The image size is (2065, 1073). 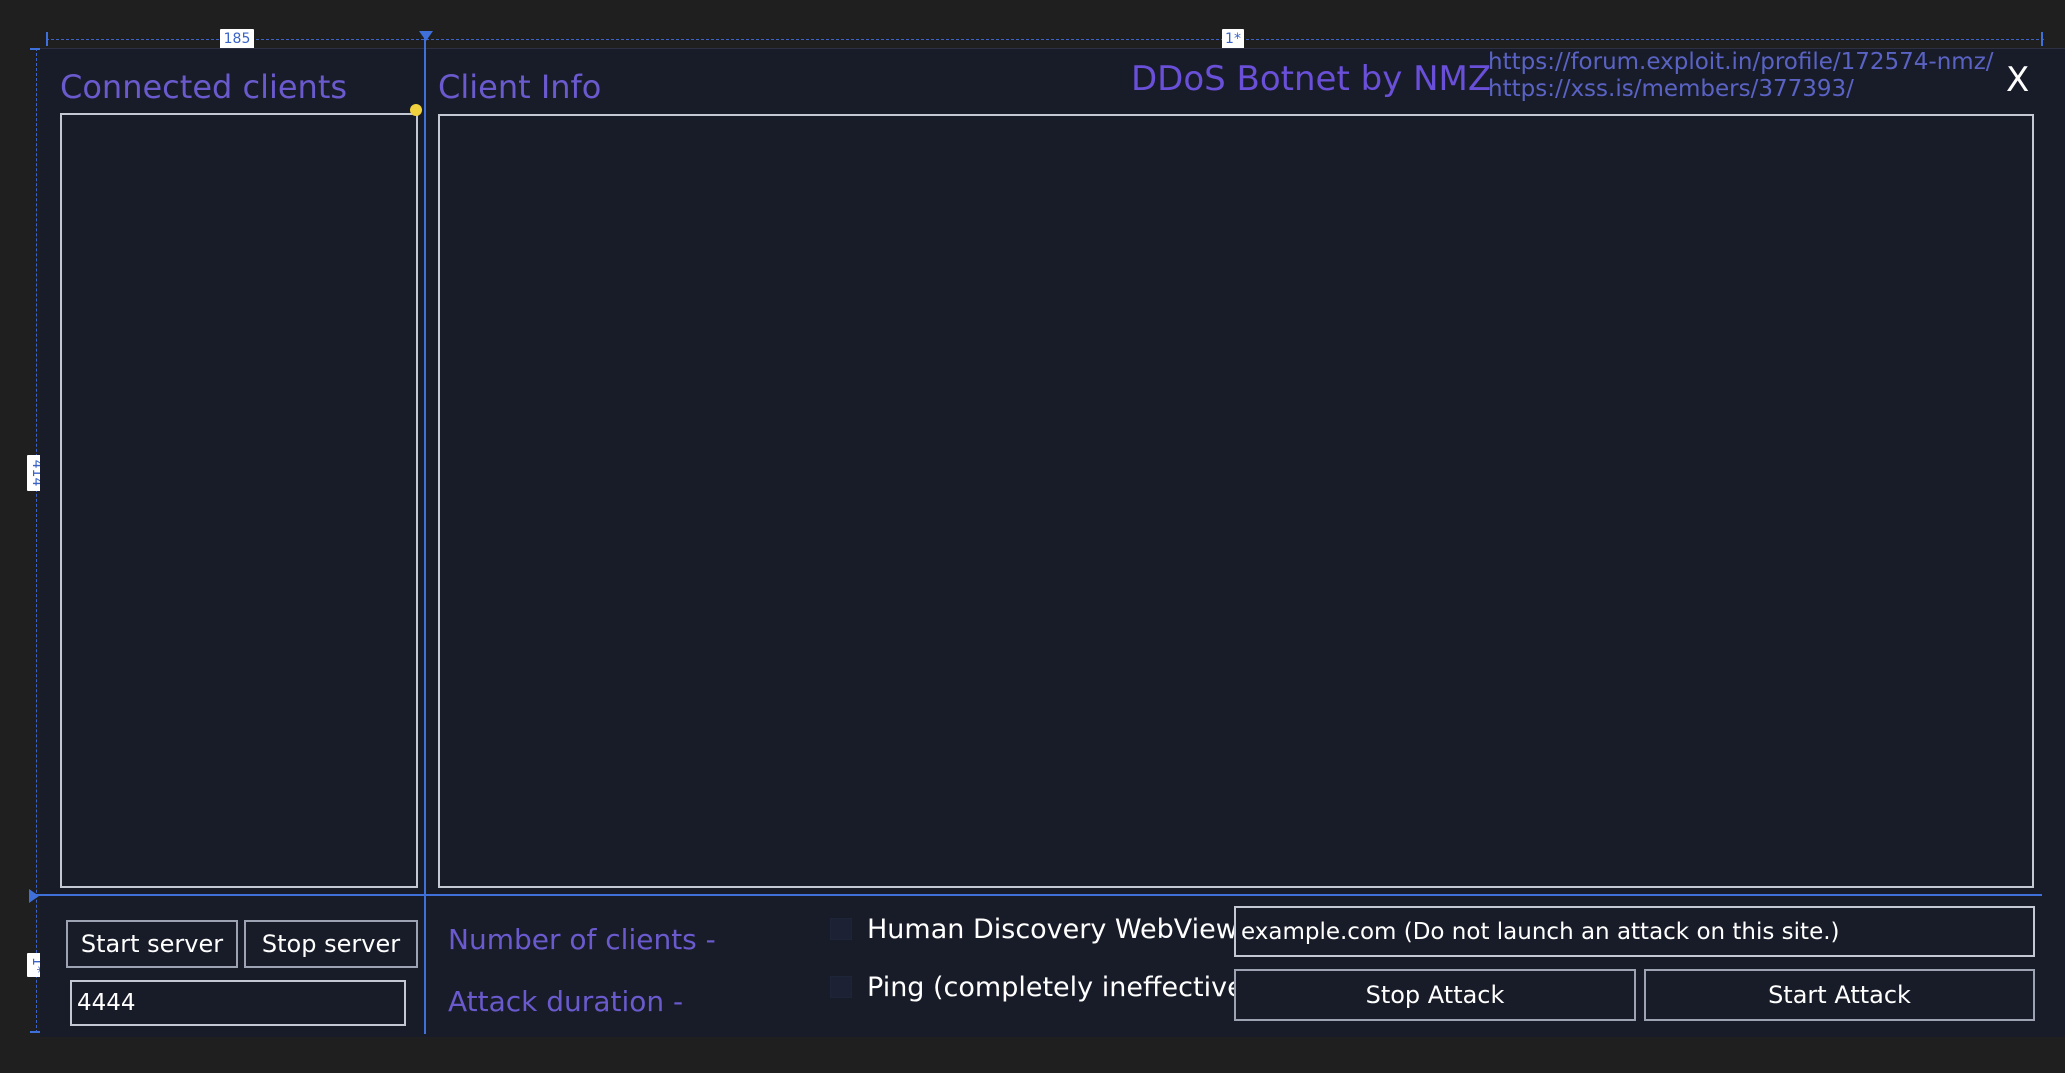 What do you see at coordinates (1634, 931) in the screenshot?
I see `target-url-input` at bounding box center [1634, 931].